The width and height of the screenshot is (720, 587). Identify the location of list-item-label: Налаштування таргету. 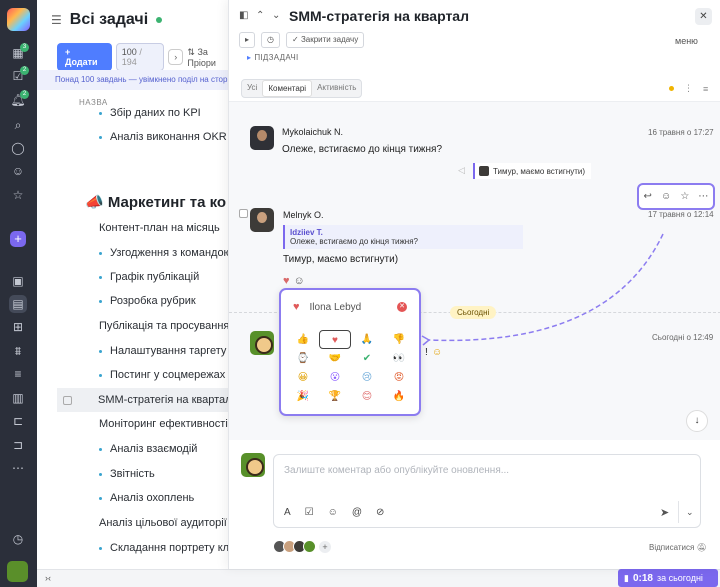
(168, 351).